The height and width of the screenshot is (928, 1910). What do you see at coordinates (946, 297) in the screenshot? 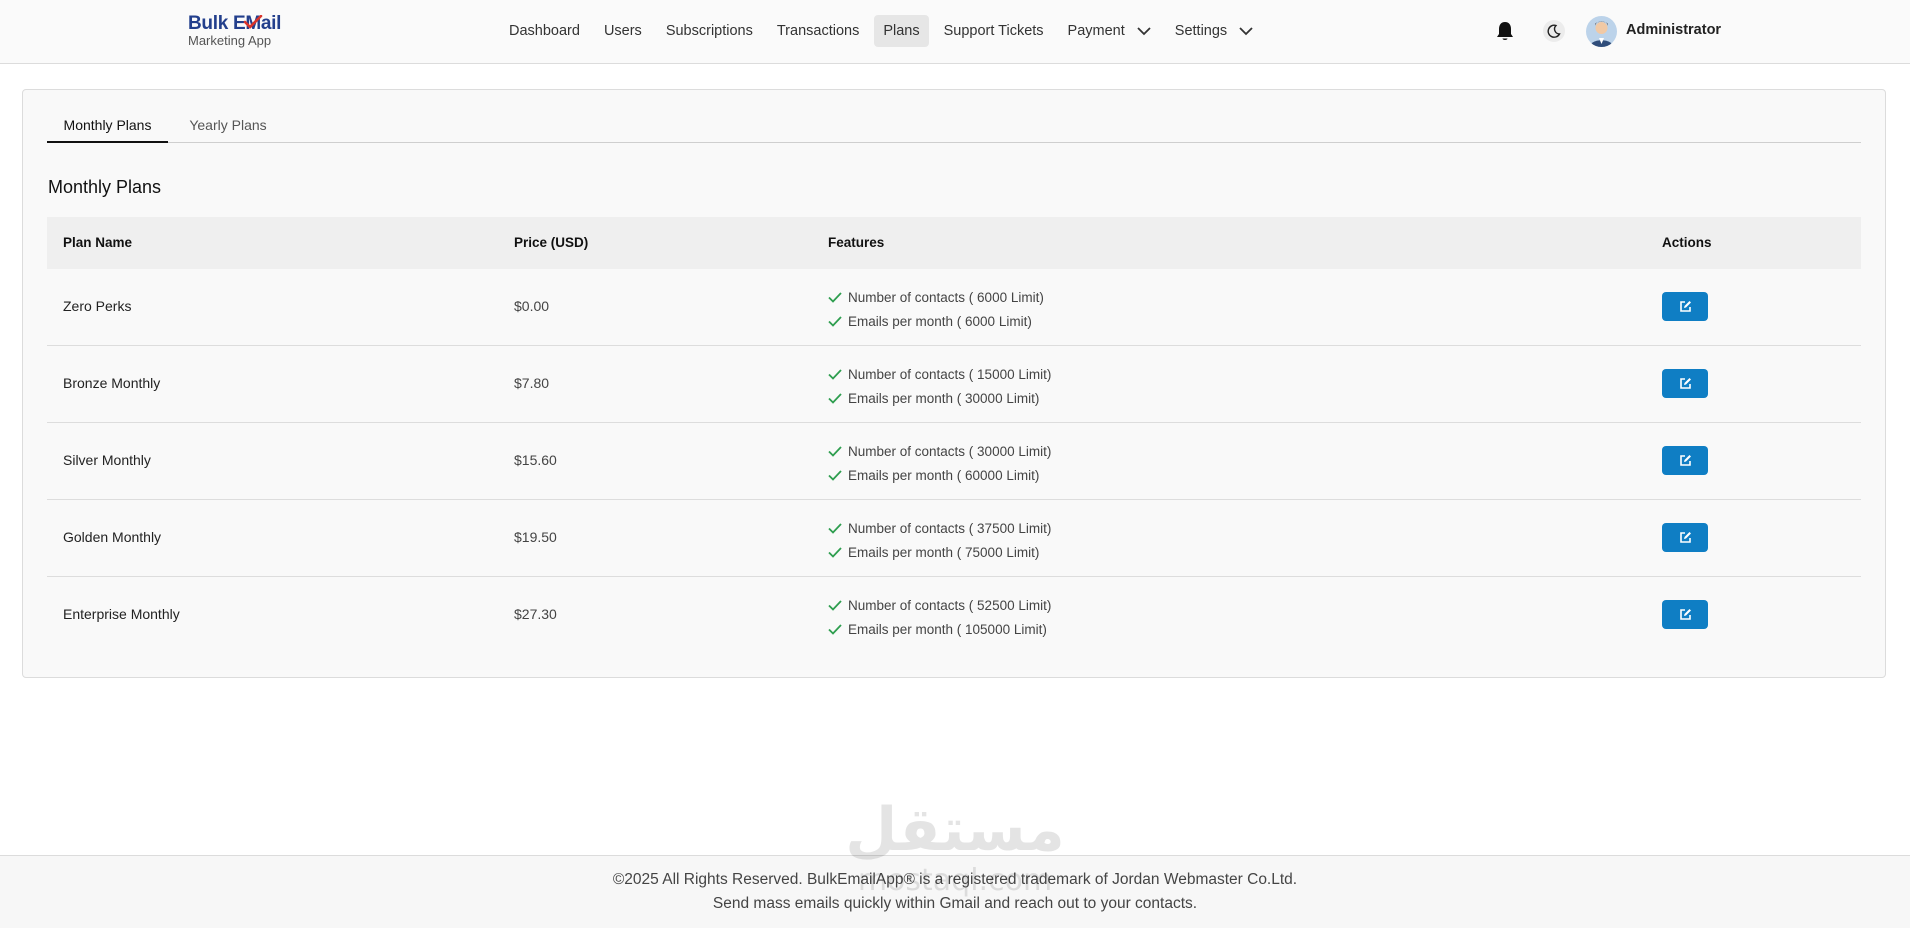
I see `feature-text: Number of contacts ( 6000 Limit)` at bounding box center [946, 297].